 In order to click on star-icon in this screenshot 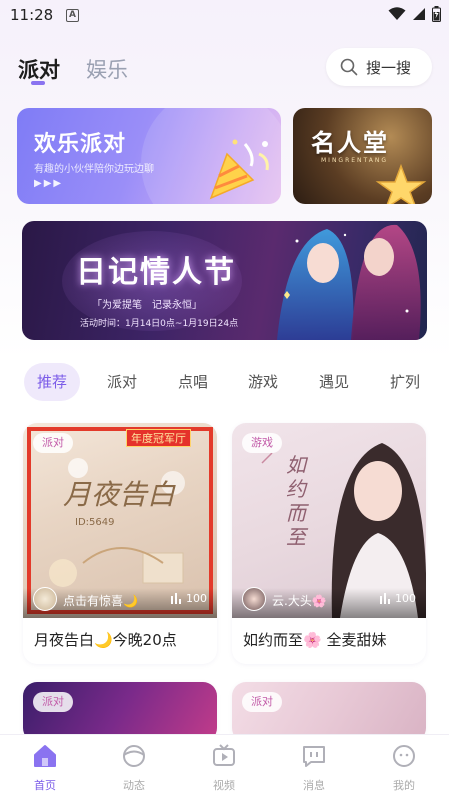, I will do `click(401, 184)`.